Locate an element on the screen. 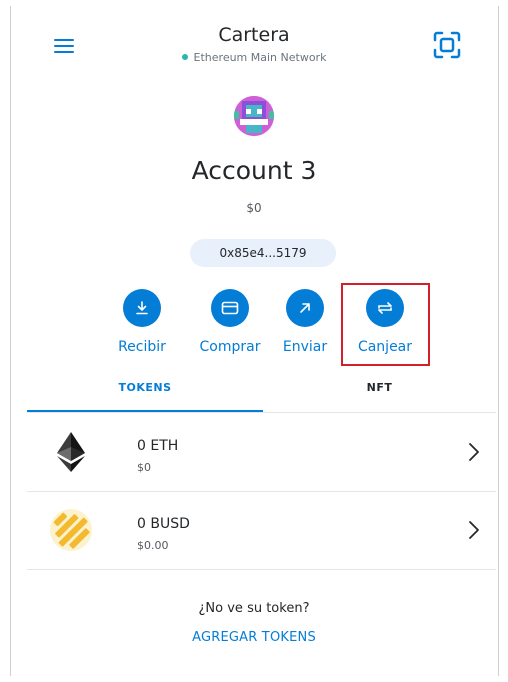  token-row-eth: 0 ETH $0 is located at coordinates (261, 453).